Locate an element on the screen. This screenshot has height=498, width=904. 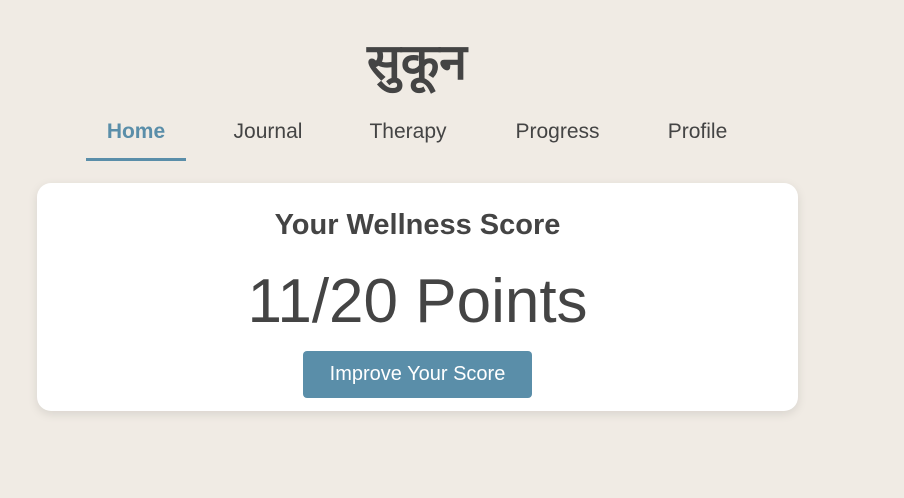
tab-profile: Profile is located at coordinates (697, 133).